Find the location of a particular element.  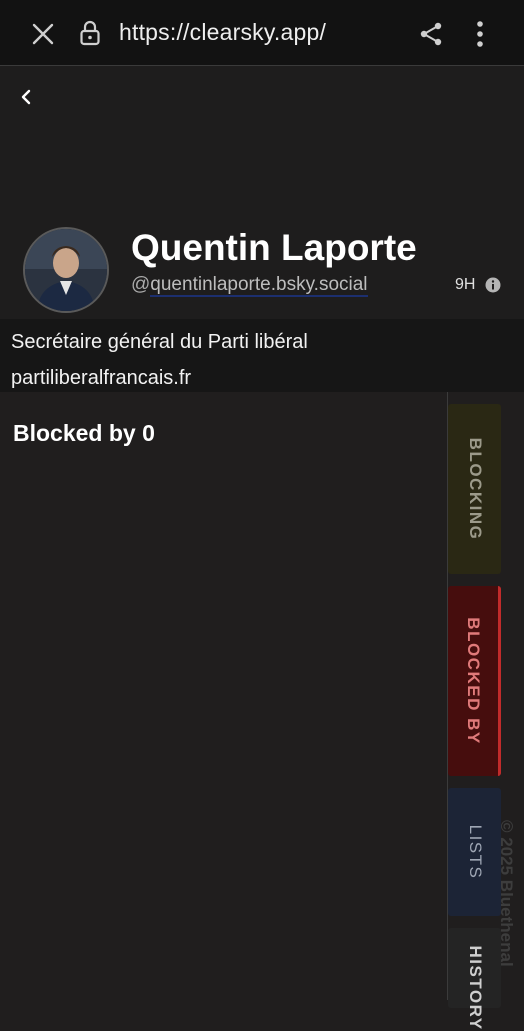

address-bar-url: https://clearsky.app/ is located at coordinates (222, 32).